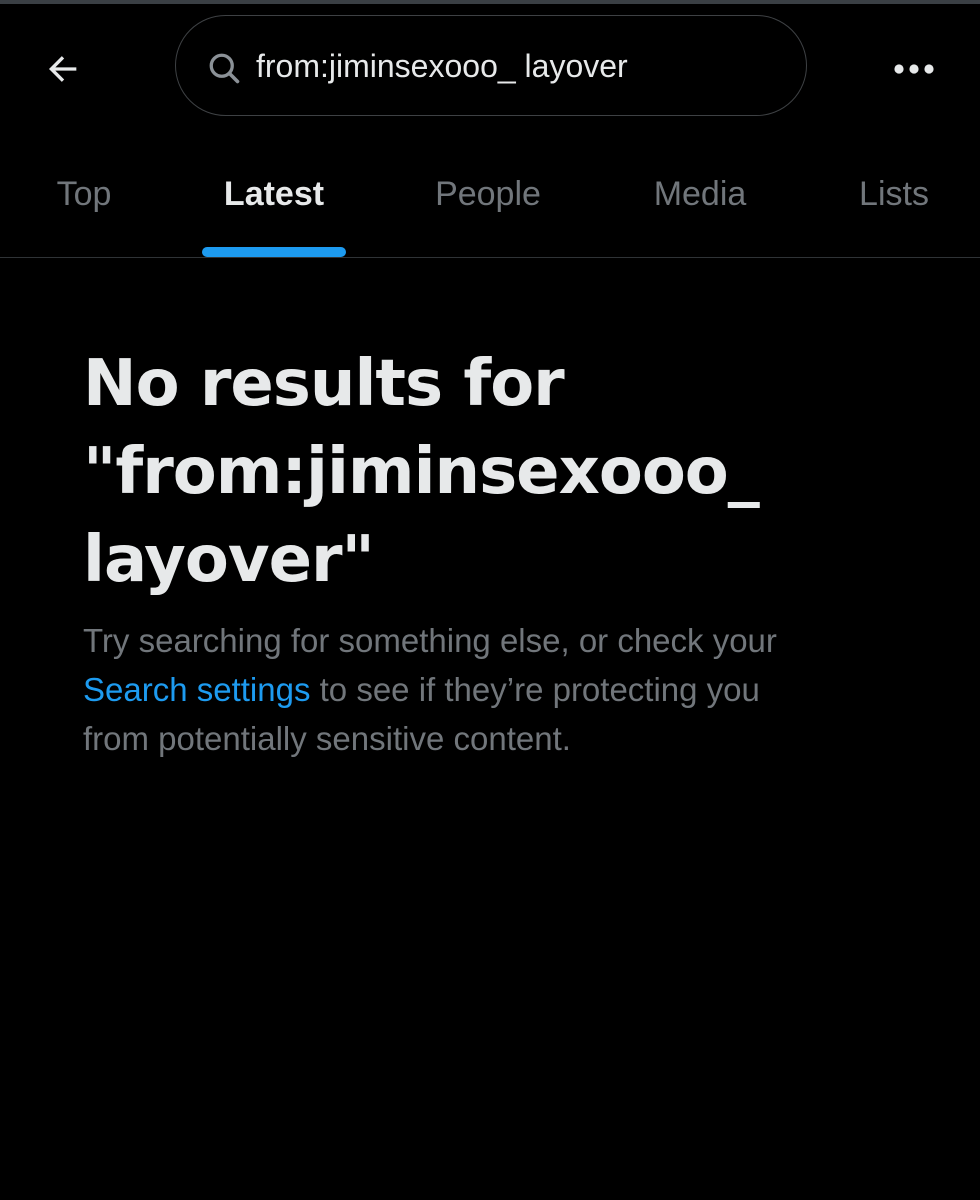  I want to click on more-button, so click(914, 69).